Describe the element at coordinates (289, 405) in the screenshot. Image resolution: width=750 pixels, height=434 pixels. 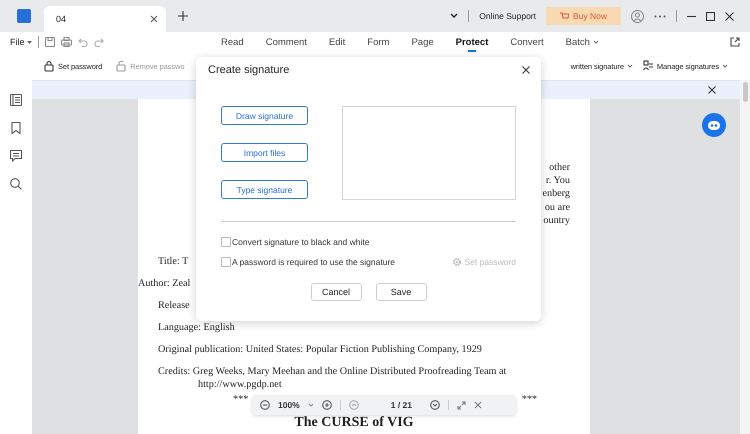
I see `zoom-level: 100%` at that location.